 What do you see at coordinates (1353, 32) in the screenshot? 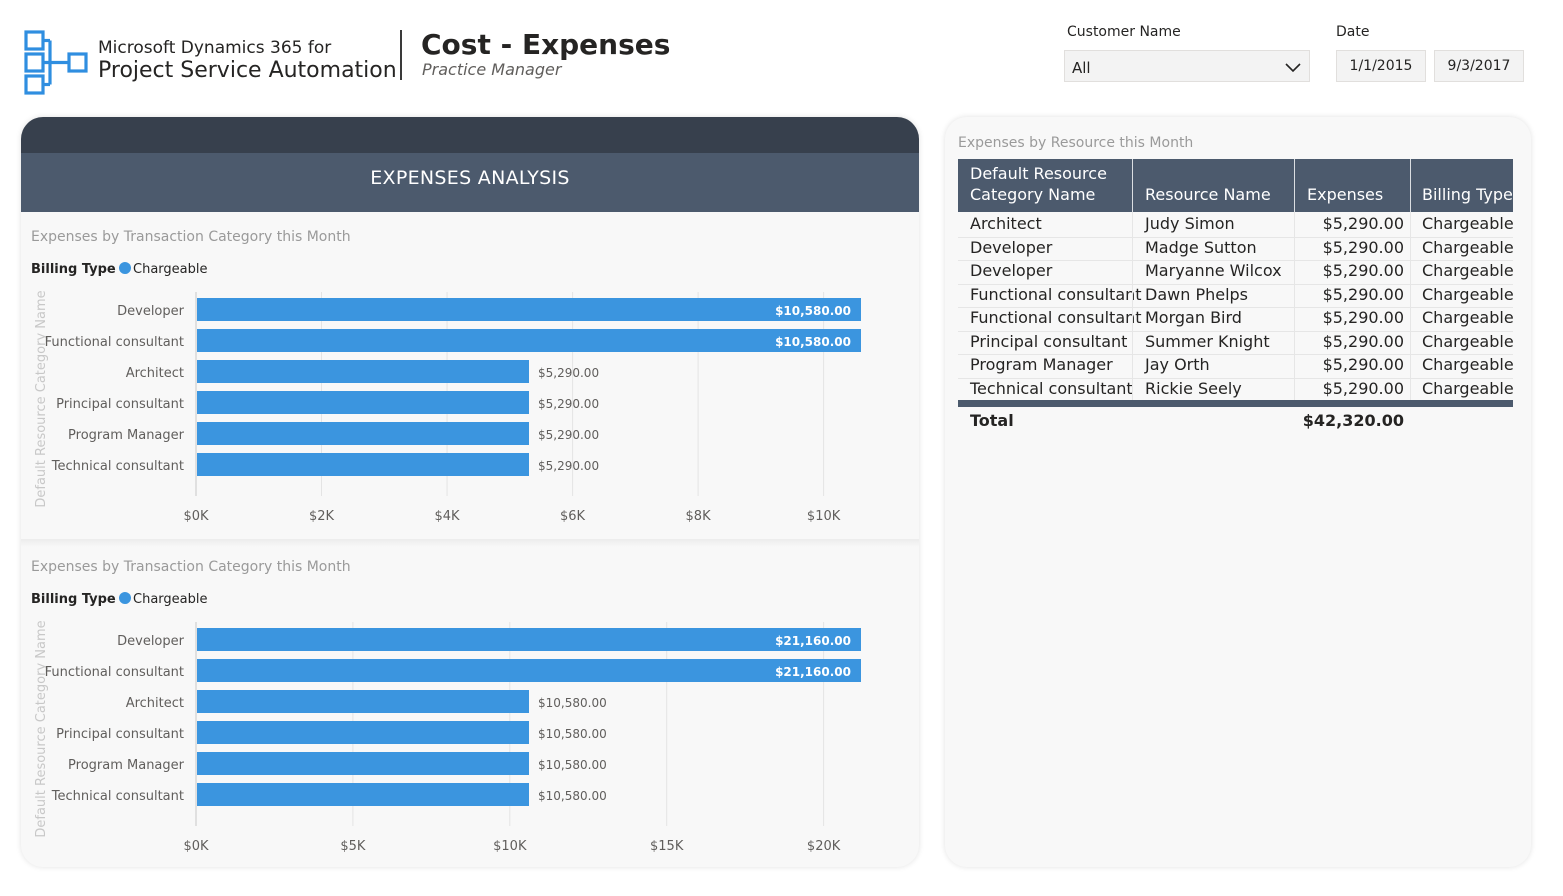
I see `date-label: Date` at bounding box center [1353, 32].